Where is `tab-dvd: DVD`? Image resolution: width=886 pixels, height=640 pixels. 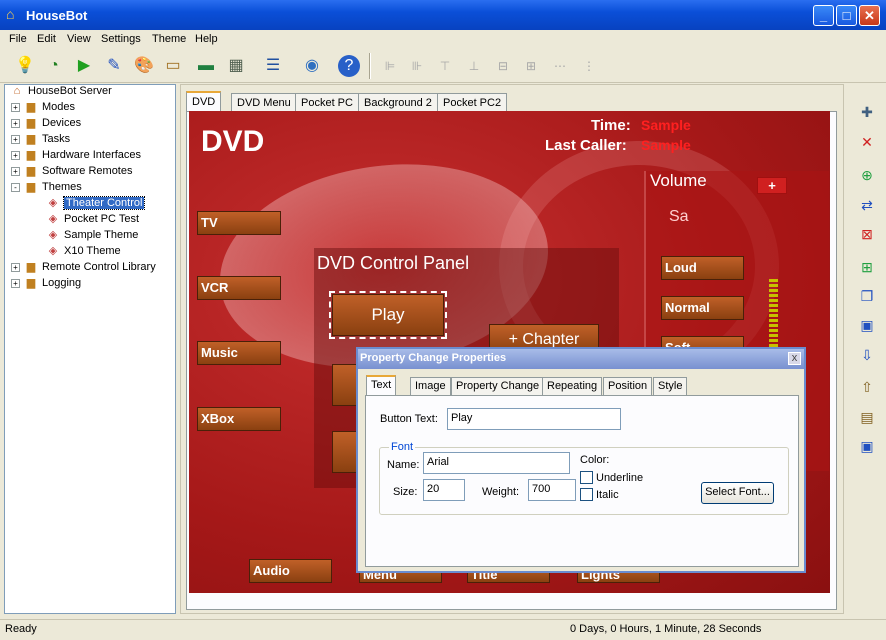 tab-dvd: DVD is located at coordinates (204, 102).